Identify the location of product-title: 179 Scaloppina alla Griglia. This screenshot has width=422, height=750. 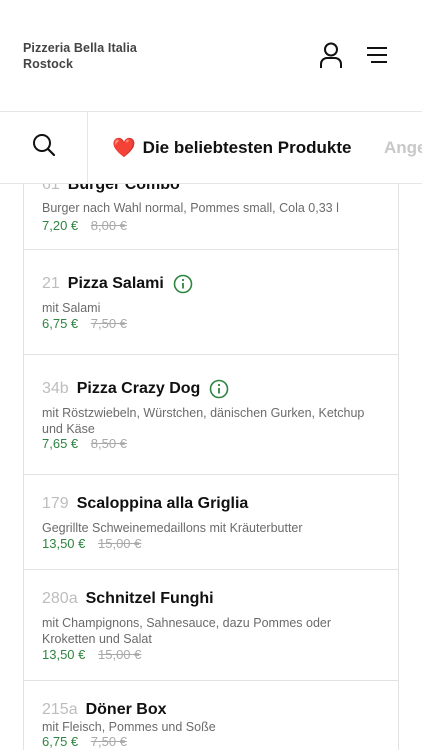
(145, 504).